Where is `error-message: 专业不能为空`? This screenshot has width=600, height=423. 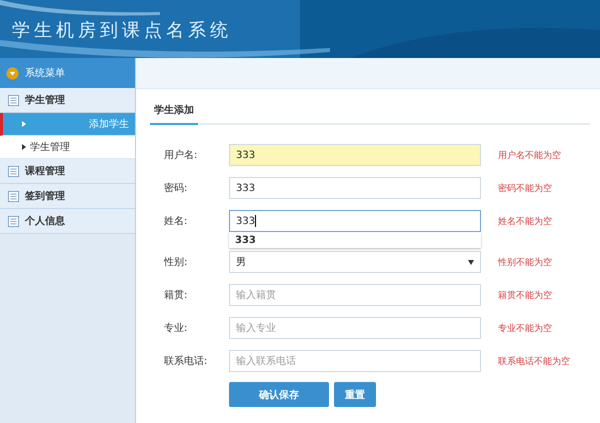
error-message: 专业不能为空 is located at coordinates (525, 328).